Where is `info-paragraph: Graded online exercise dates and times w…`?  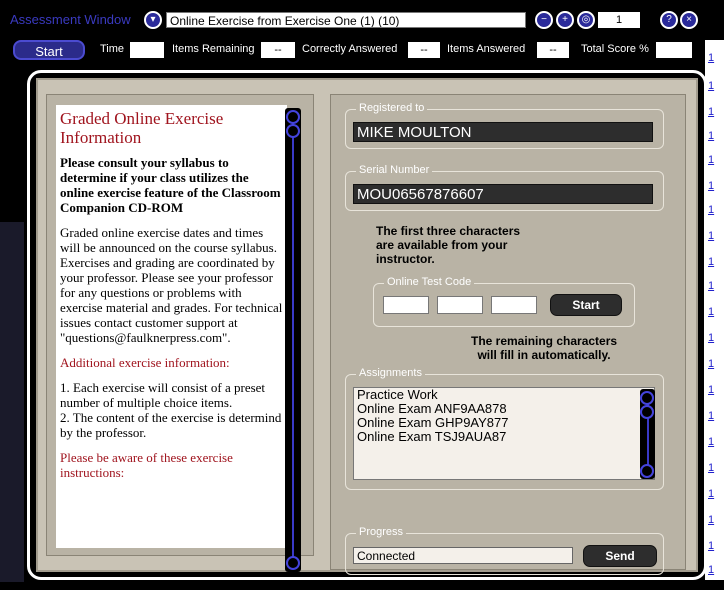 info-paragraph: Graded online exercise dates and times w… is located at coordinates (171, 285).